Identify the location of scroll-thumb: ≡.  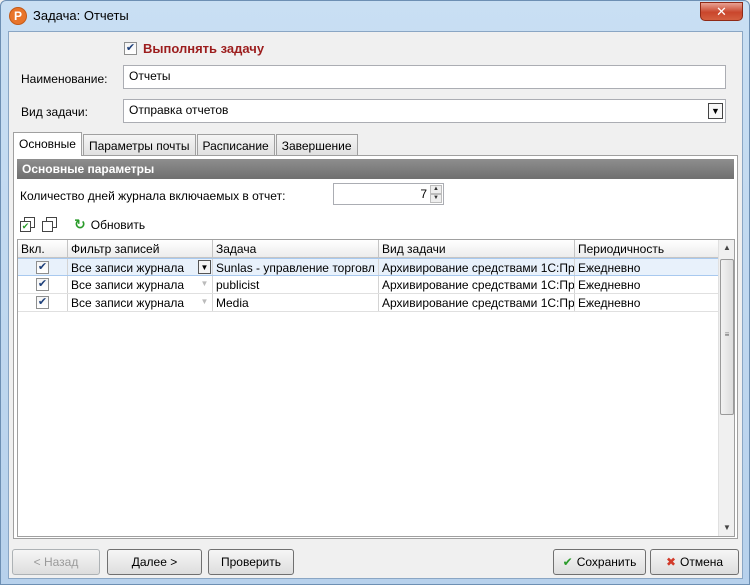
(727, 337).